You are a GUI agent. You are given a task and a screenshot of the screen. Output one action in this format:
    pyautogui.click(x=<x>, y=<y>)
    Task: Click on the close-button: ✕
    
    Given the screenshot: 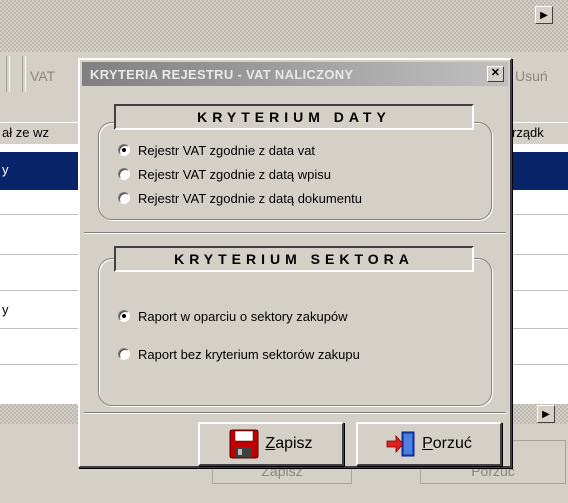 What is the action you would take?
    pyautogui.click(x=495, y=74)
    